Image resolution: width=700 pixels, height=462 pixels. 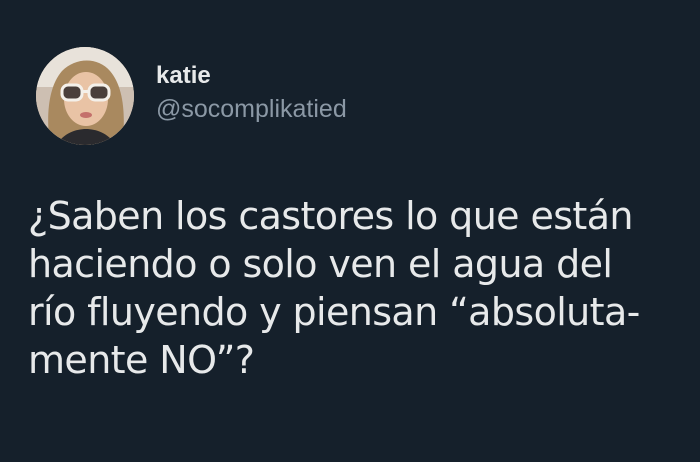 What do you see at coordinates (141, 360) in the screenshot?
I see `tweet-text-line: mente NO”?` at bounding box center [141, 360].